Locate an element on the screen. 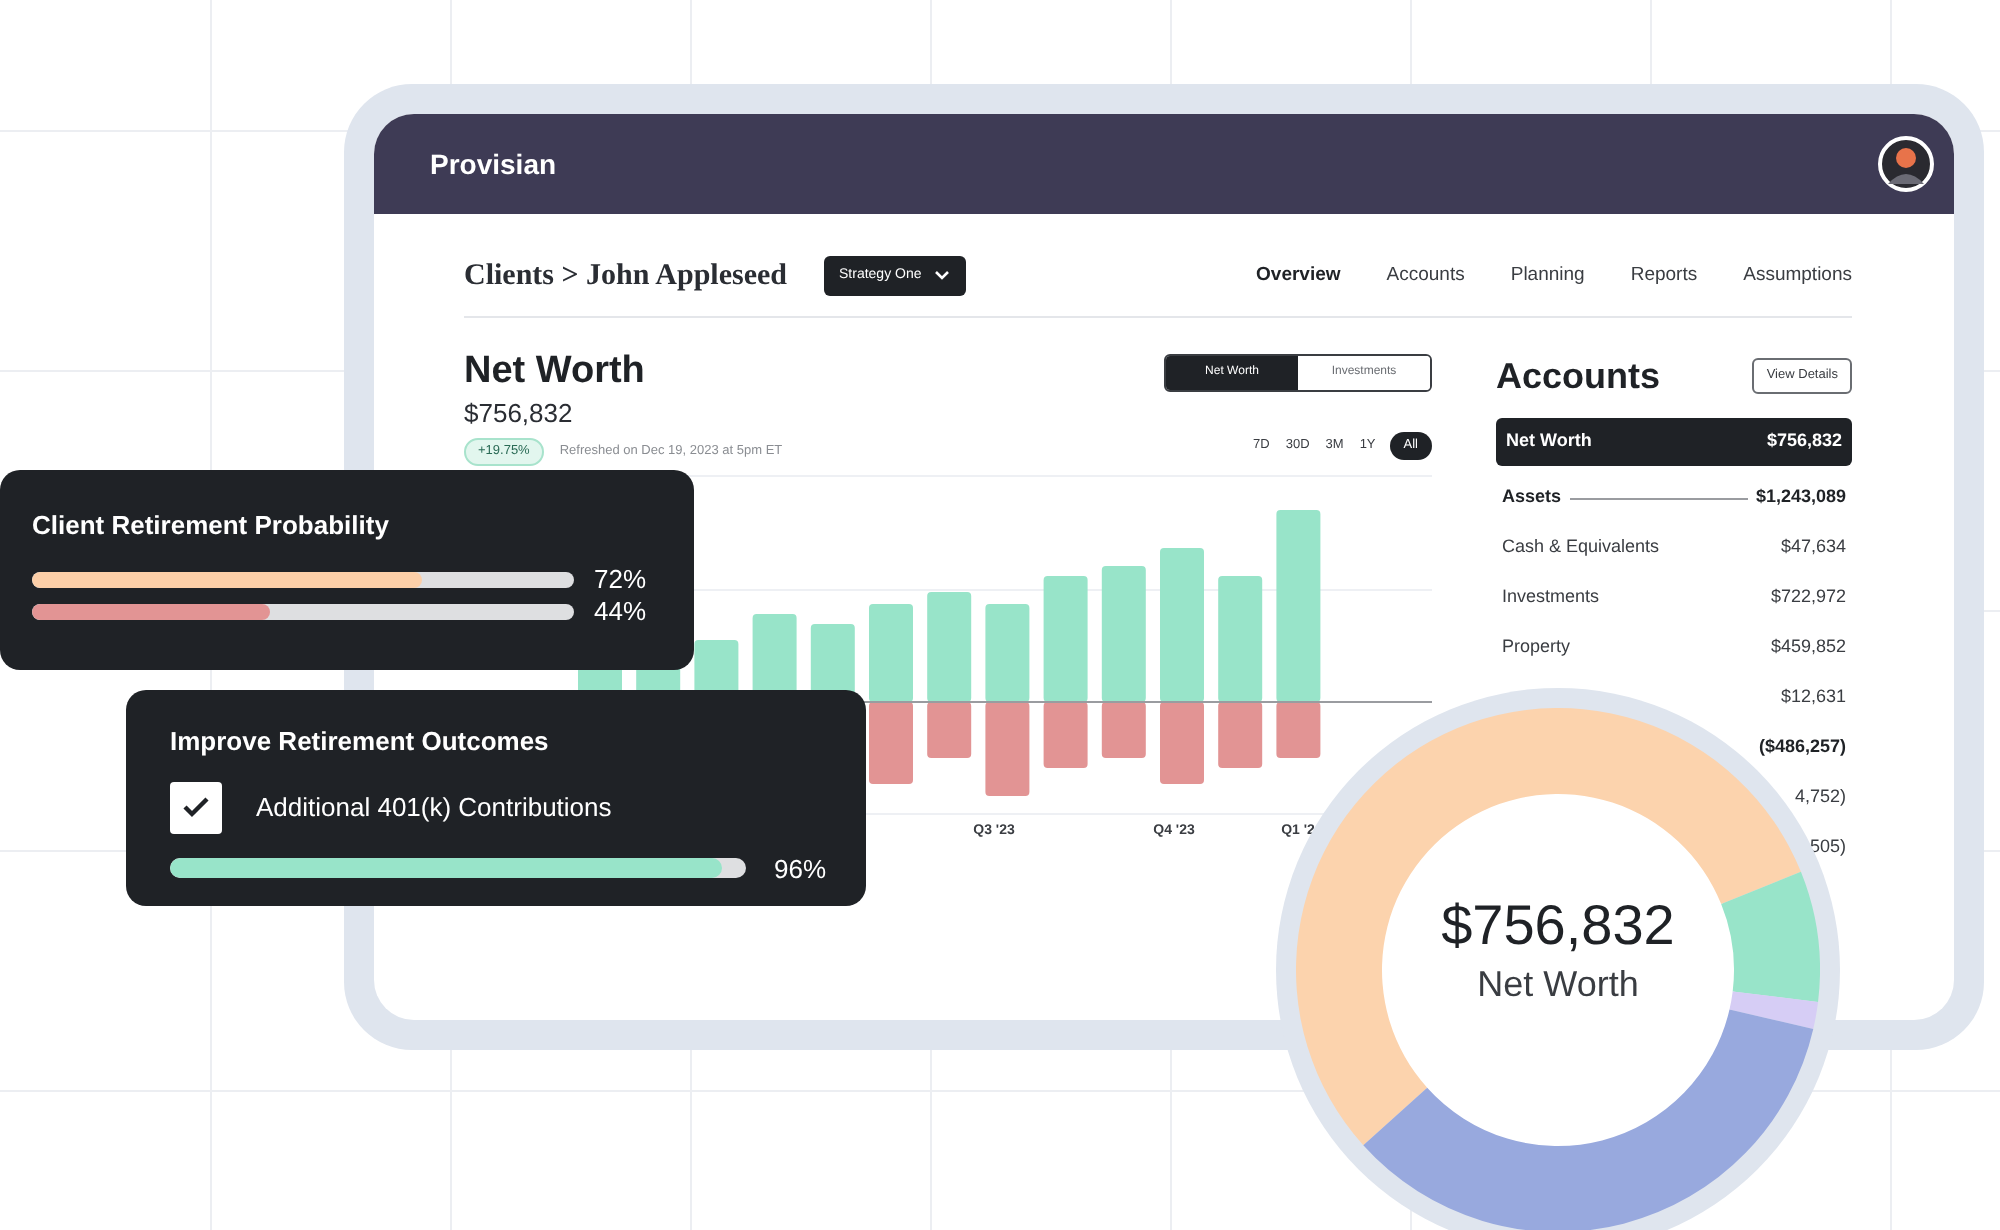  avatar-icon is located at coordinates (1906, 164).